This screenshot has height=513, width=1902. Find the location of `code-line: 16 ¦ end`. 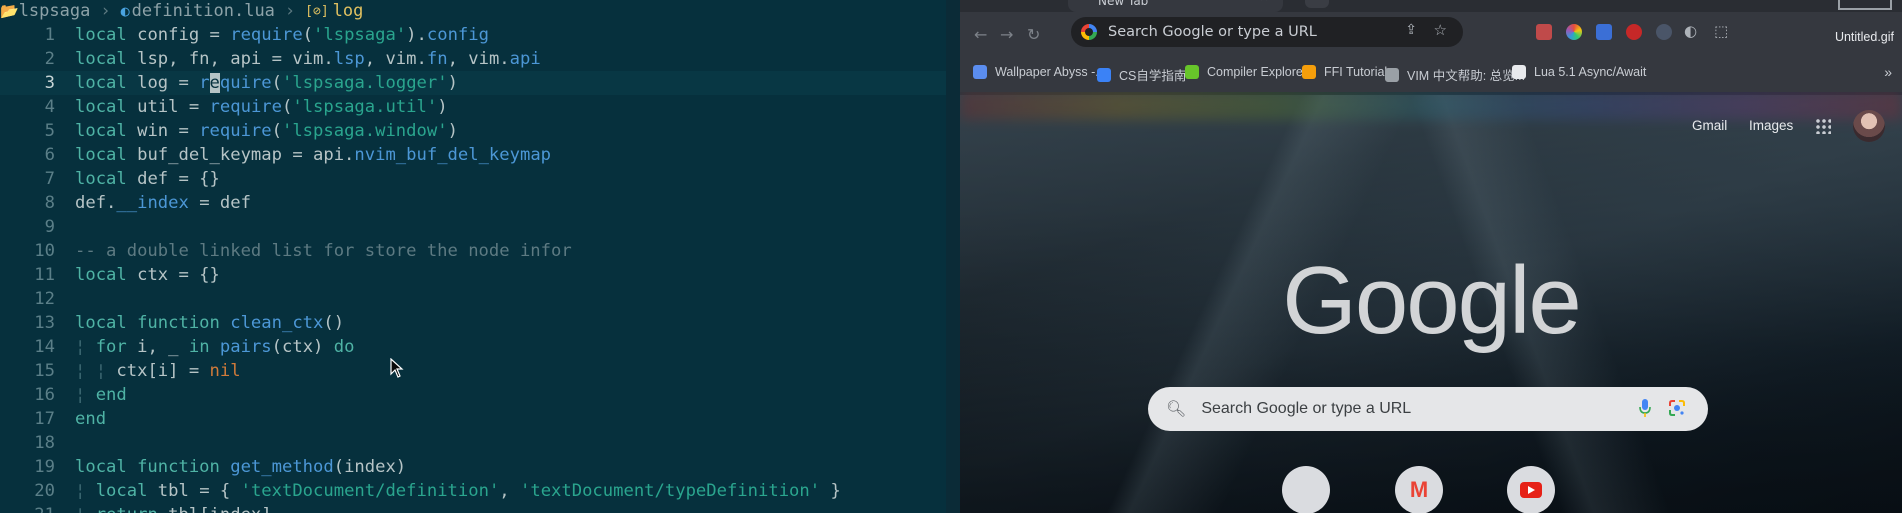

code-line: 16 ¦ end is located at coordinates (473, 395).